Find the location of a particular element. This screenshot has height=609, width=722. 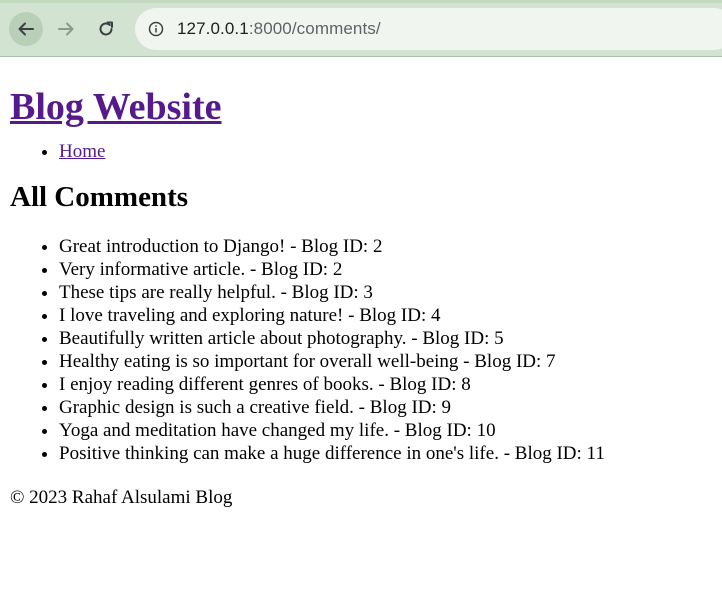

browser-toolbar: 127.0.0.1:8000/comments/ is located at coordinates (361, 28).